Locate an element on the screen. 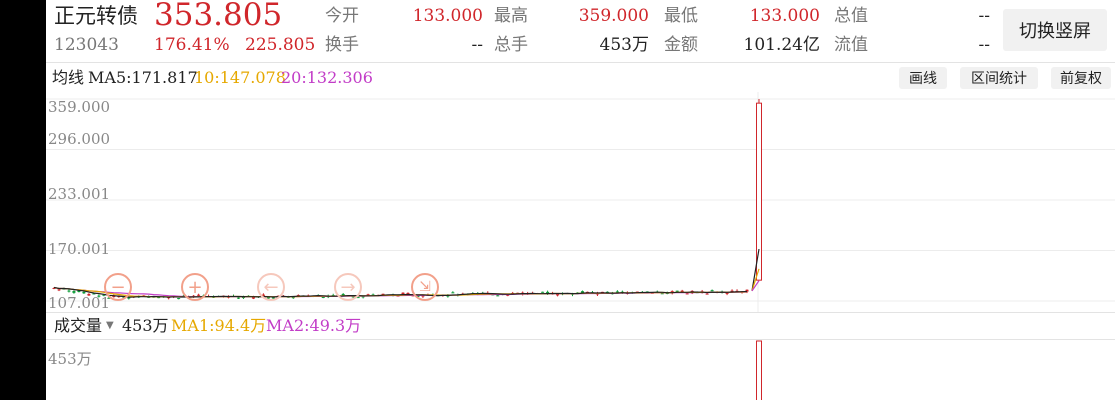 This screenshot has width=1115, height=400. field-label: 总手 is located at coordinates (511, 45).